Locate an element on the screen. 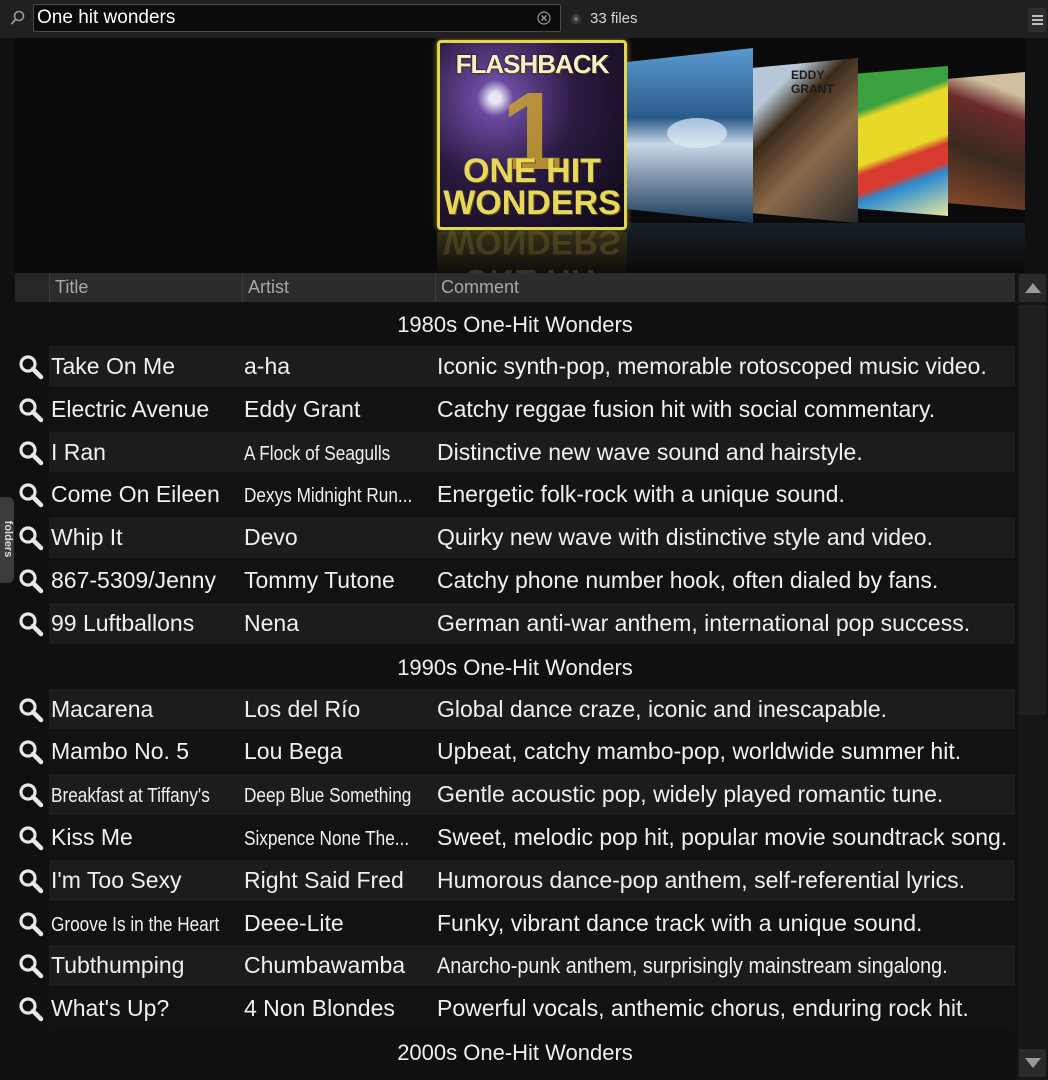 The image size is (1048, 1080). cover-reflection-text: ONE HIT WONDERS is located at coordinates (532, 248).